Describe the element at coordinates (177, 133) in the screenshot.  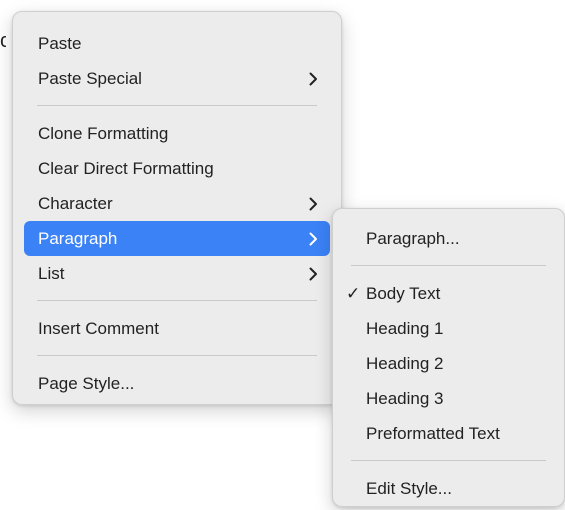
I see `menu-item-clone-formatting: Clone Formatting` at that location.